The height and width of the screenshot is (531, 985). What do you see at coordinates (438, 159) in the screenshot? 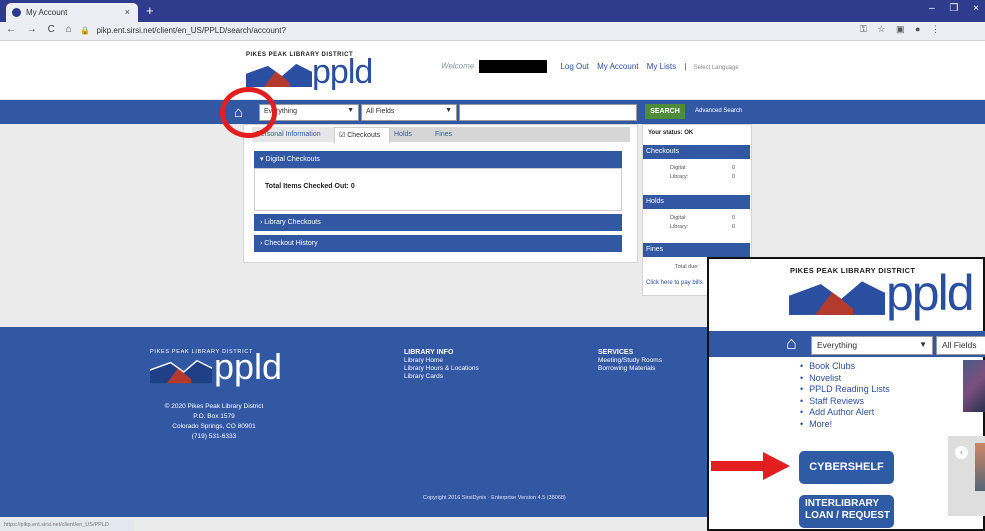
I see `digital-checkouts-header: ▾ Digital Checkouts` at bounding box center [438, 159].